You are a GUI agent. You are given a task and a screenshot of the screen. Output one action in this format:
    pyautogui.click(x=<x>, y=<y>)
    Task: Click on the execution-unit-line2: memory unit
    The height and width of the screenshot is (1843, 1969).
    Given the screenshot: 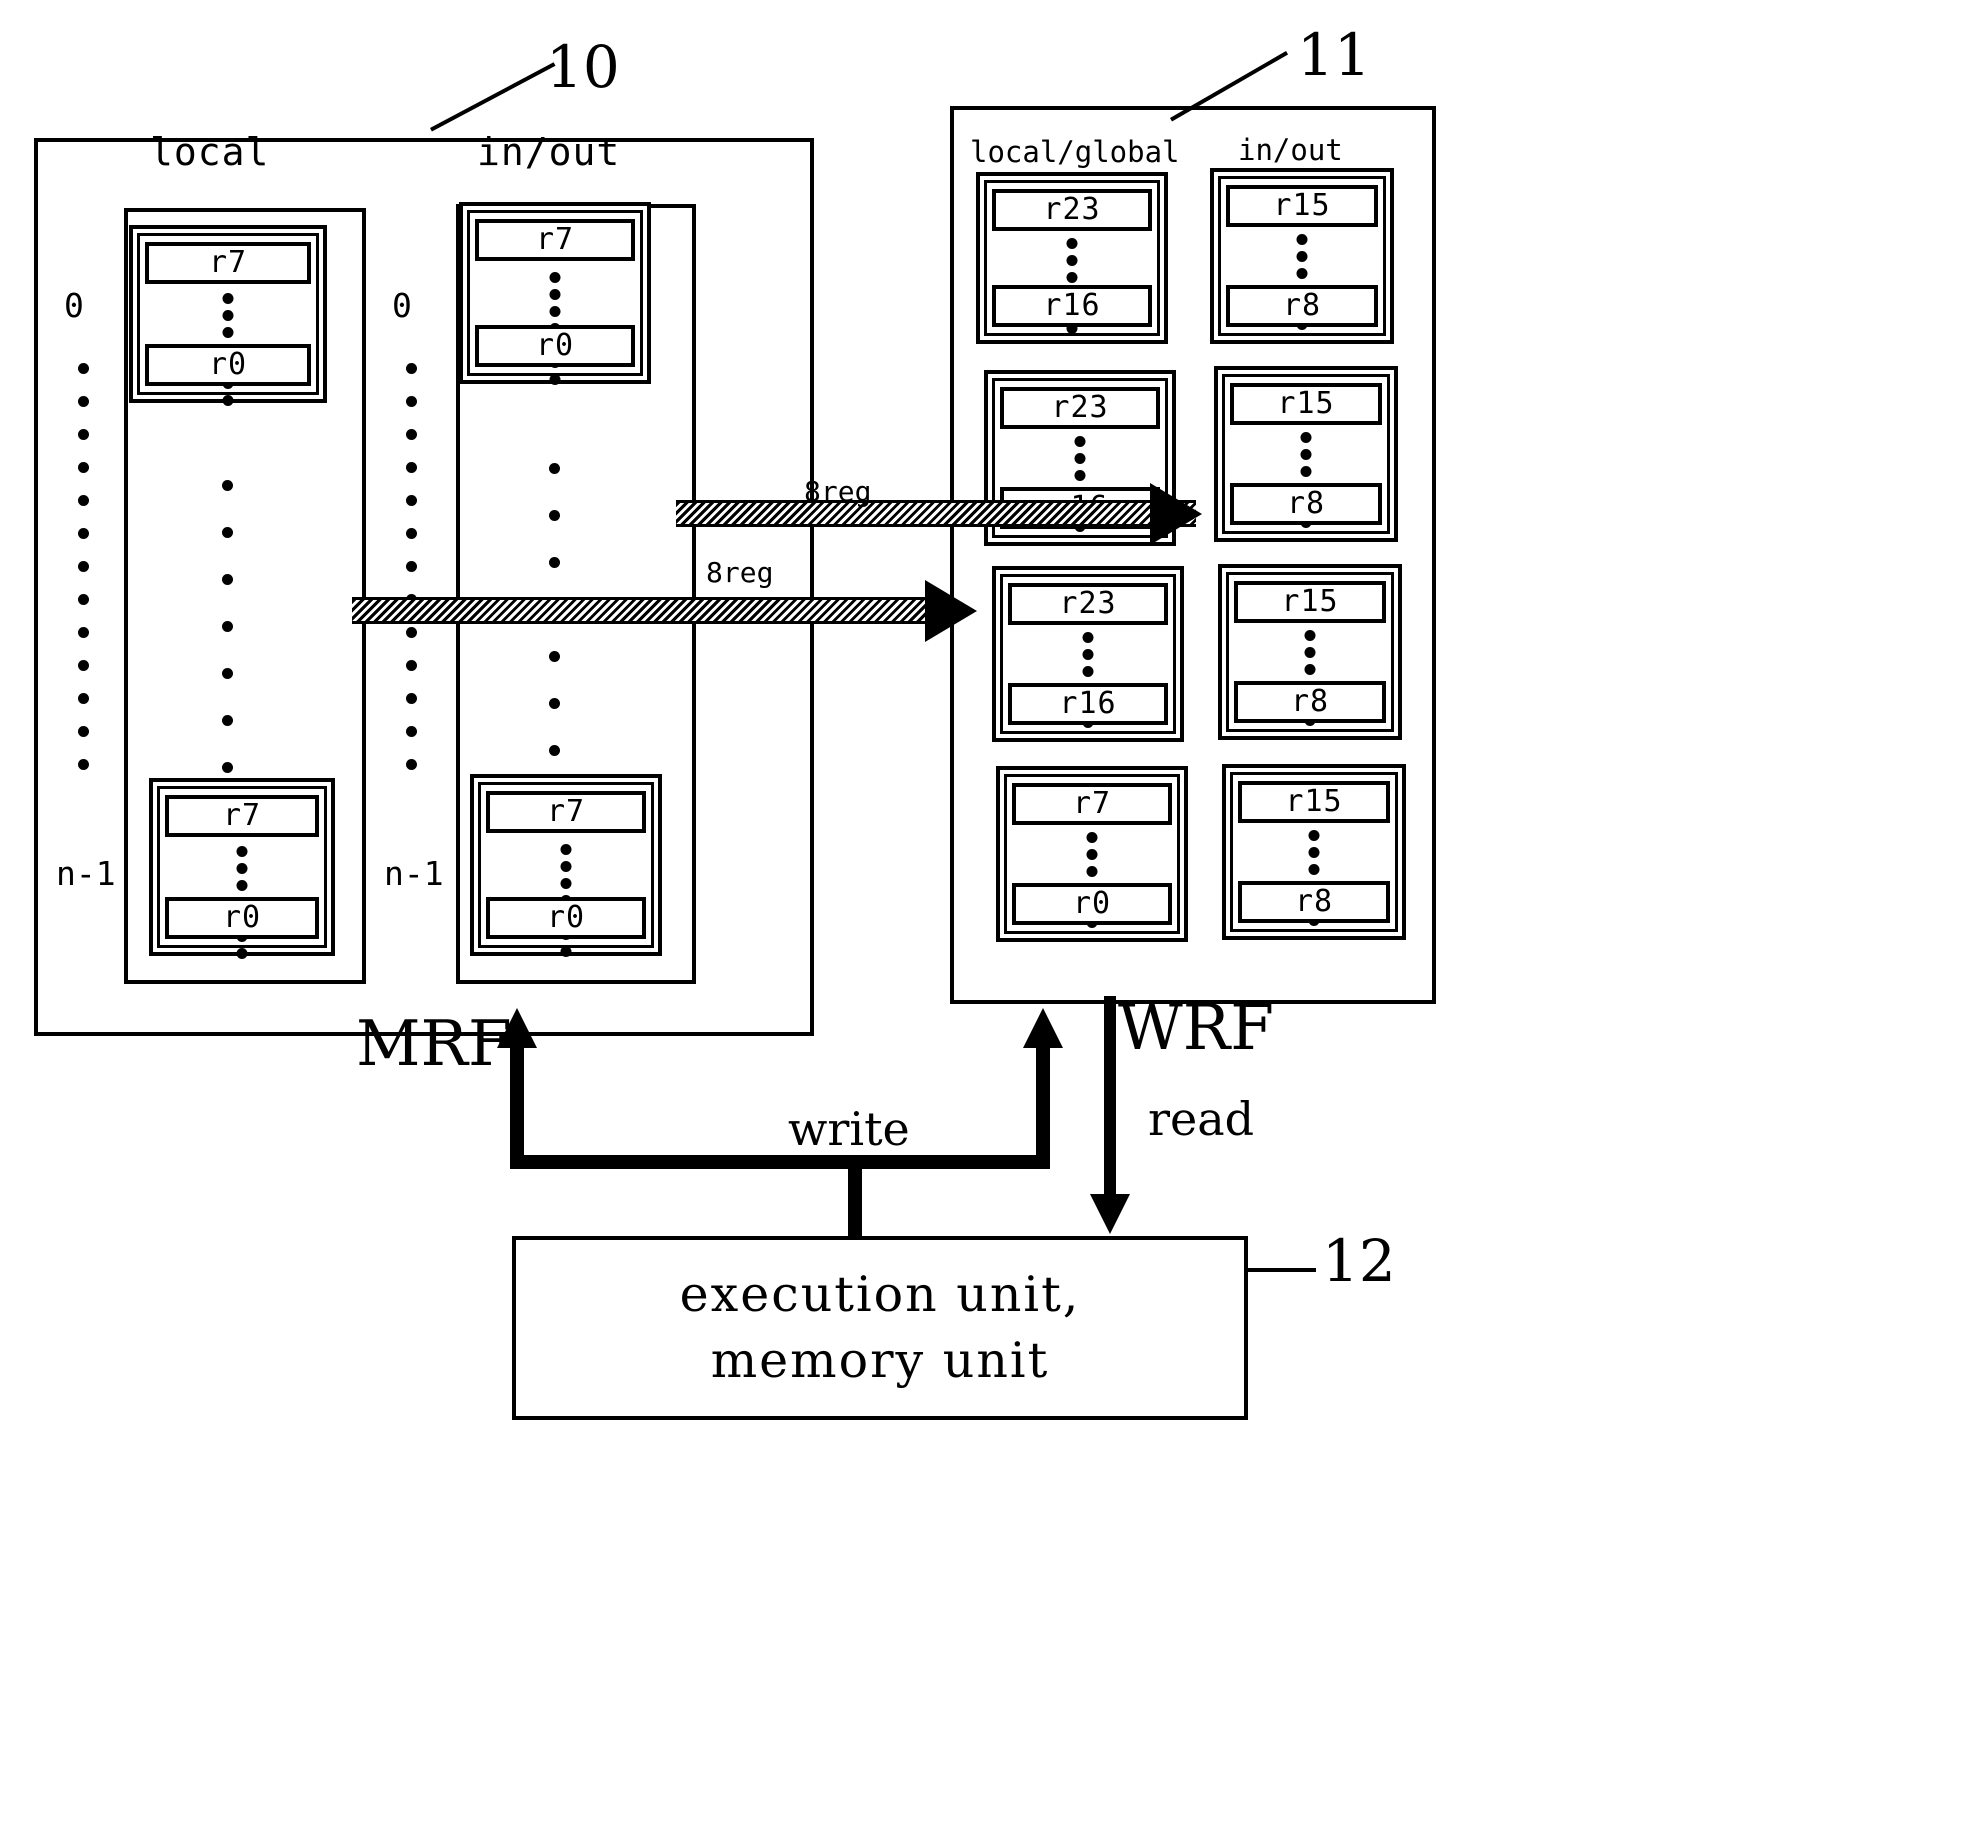 What is the action you would take?
    pyautogui.click(x=880, y=1360)
    